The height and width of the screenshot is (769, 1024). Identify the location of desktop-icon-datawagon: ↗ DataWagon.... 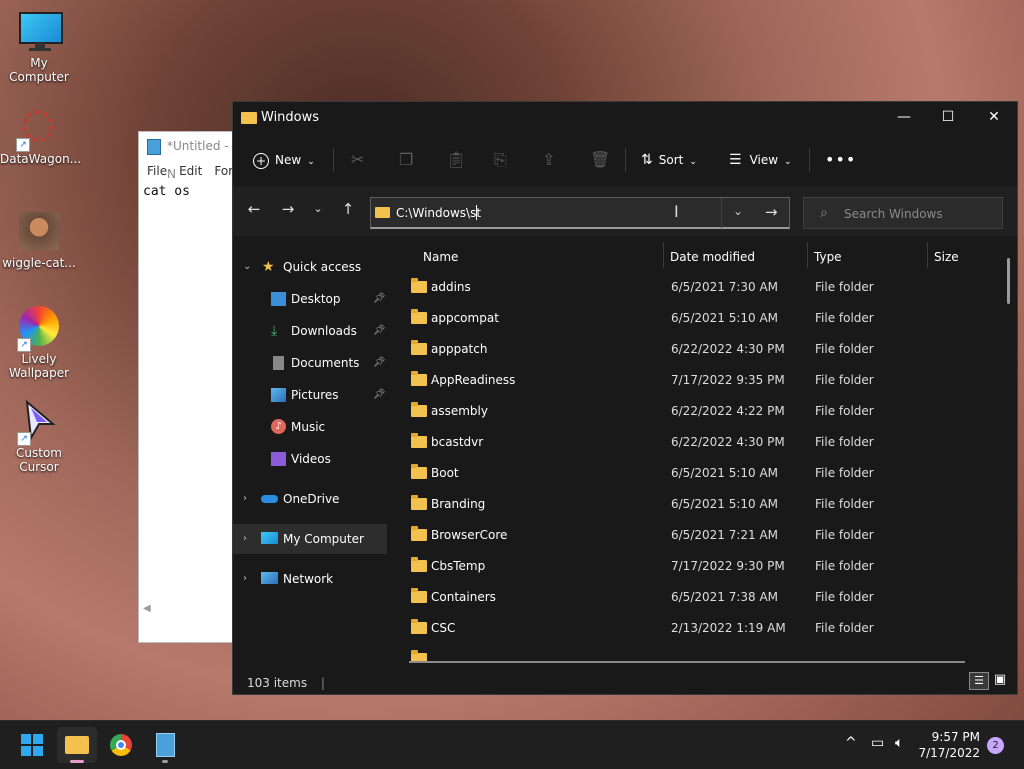
(40, 136).